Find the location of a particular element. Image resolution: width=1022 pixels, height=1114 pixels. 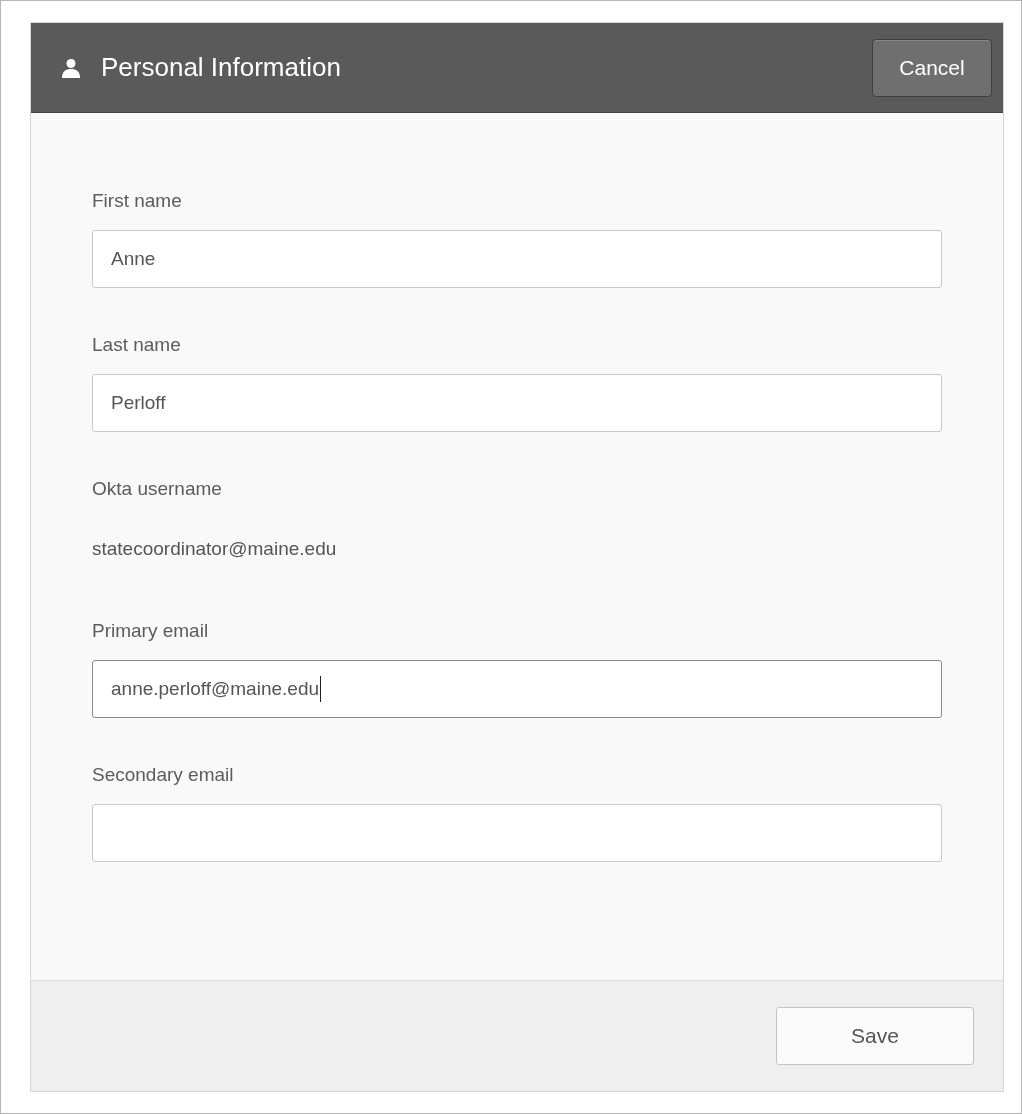

field-label: Last name is located at coordinates (137, 345).